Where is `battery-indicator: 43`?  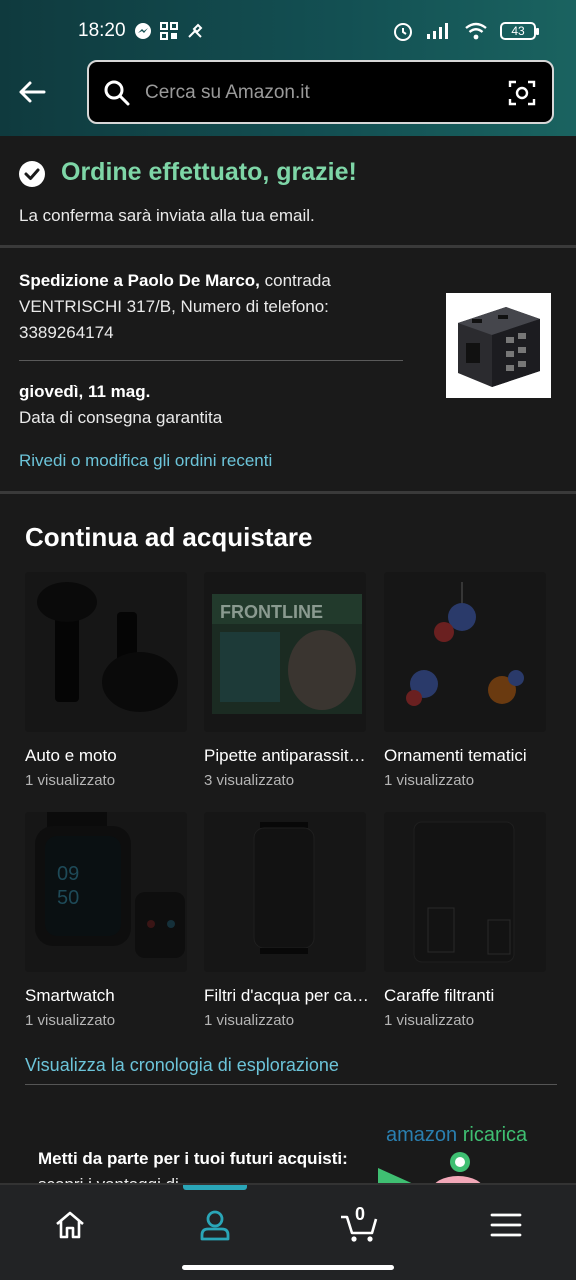 battery-indicator: 43 is located at coordinates (519, 31).